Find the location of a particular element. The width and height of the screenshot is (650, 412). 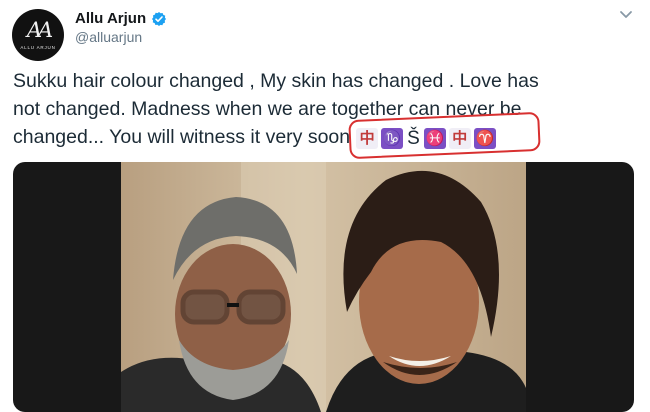

author-row: Allu Arjun is located at coordinates (121, 18).